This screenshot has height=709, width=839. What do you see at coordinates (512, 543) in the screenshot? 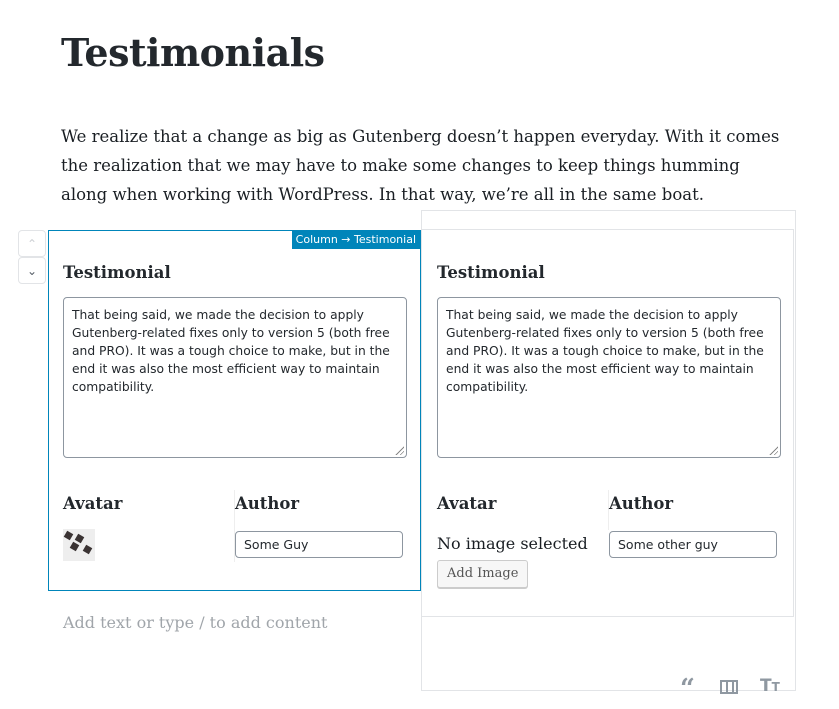
I see `no-image-text: No image selected` at bounding box center [512, 543].